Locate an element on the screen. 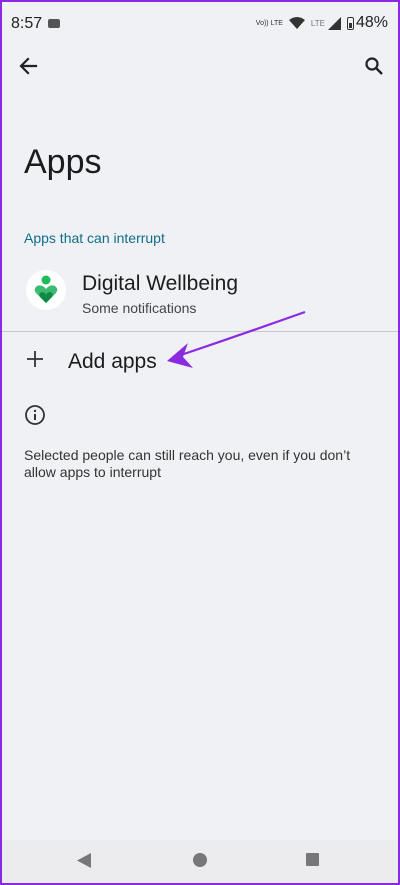  battery-icon is located at coordinates (350, 23).